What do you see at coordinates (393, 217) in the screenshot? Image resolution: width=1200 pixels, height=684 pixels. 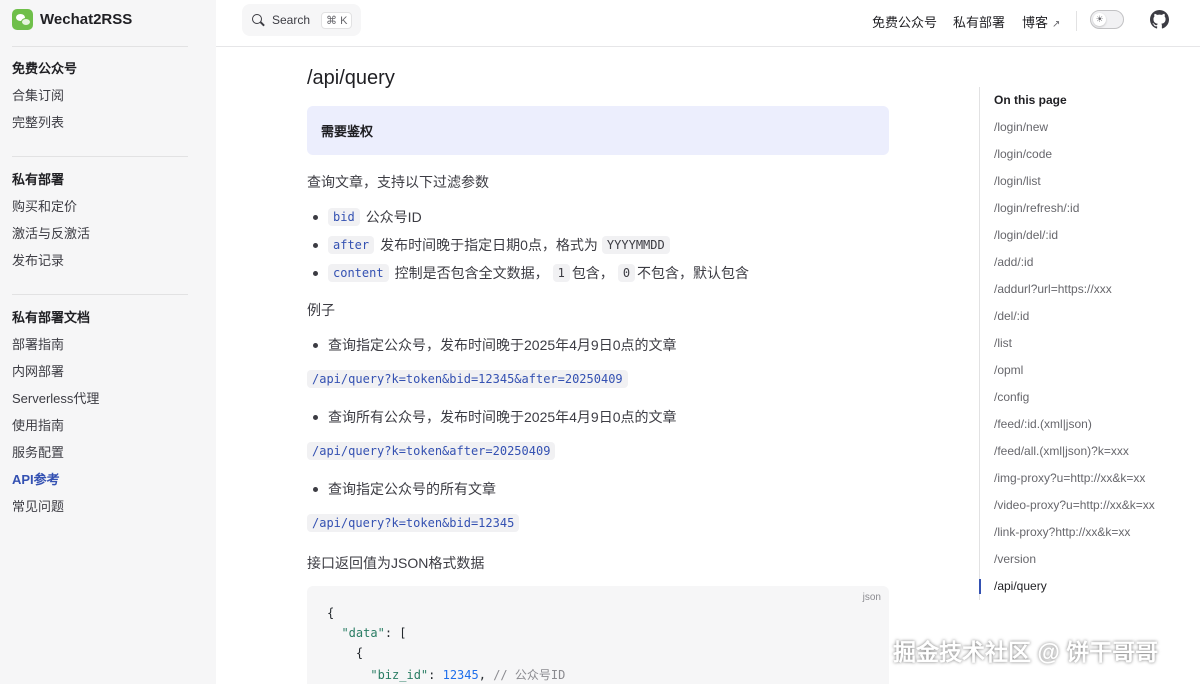 I see `param-desc: 公众号ID` at bounding box center [393, 217].